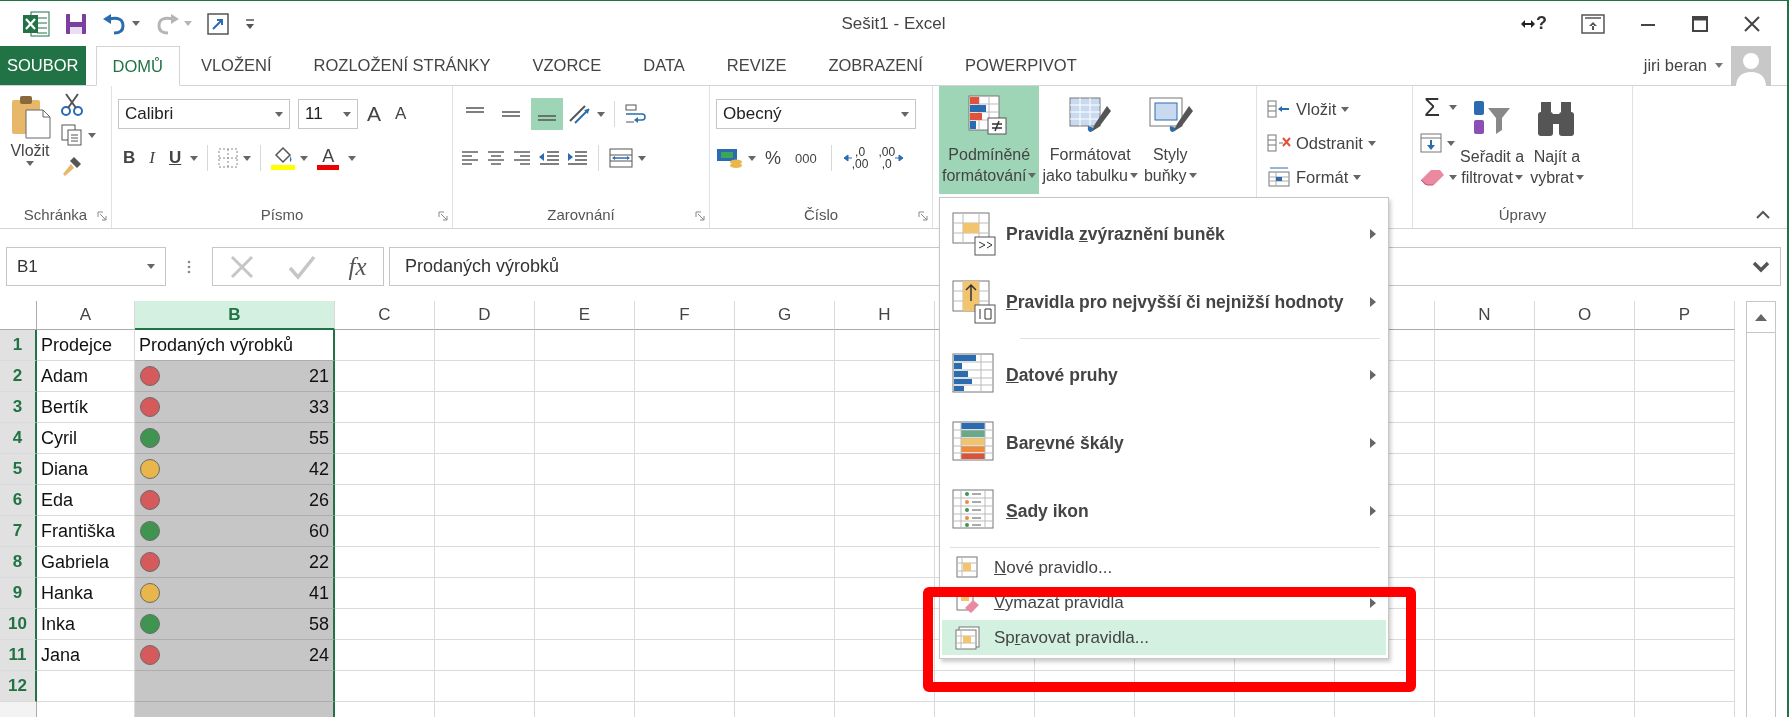  Describe the element at coordinates (580, 114) in the screenshot. I see `text-orientation-icon` at that location.